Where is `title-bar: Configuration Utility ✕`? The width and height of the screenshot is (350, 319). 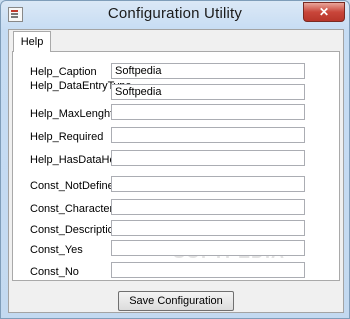
title-bar: Configuration Utility ✕ is located at coordinates (175, 14).